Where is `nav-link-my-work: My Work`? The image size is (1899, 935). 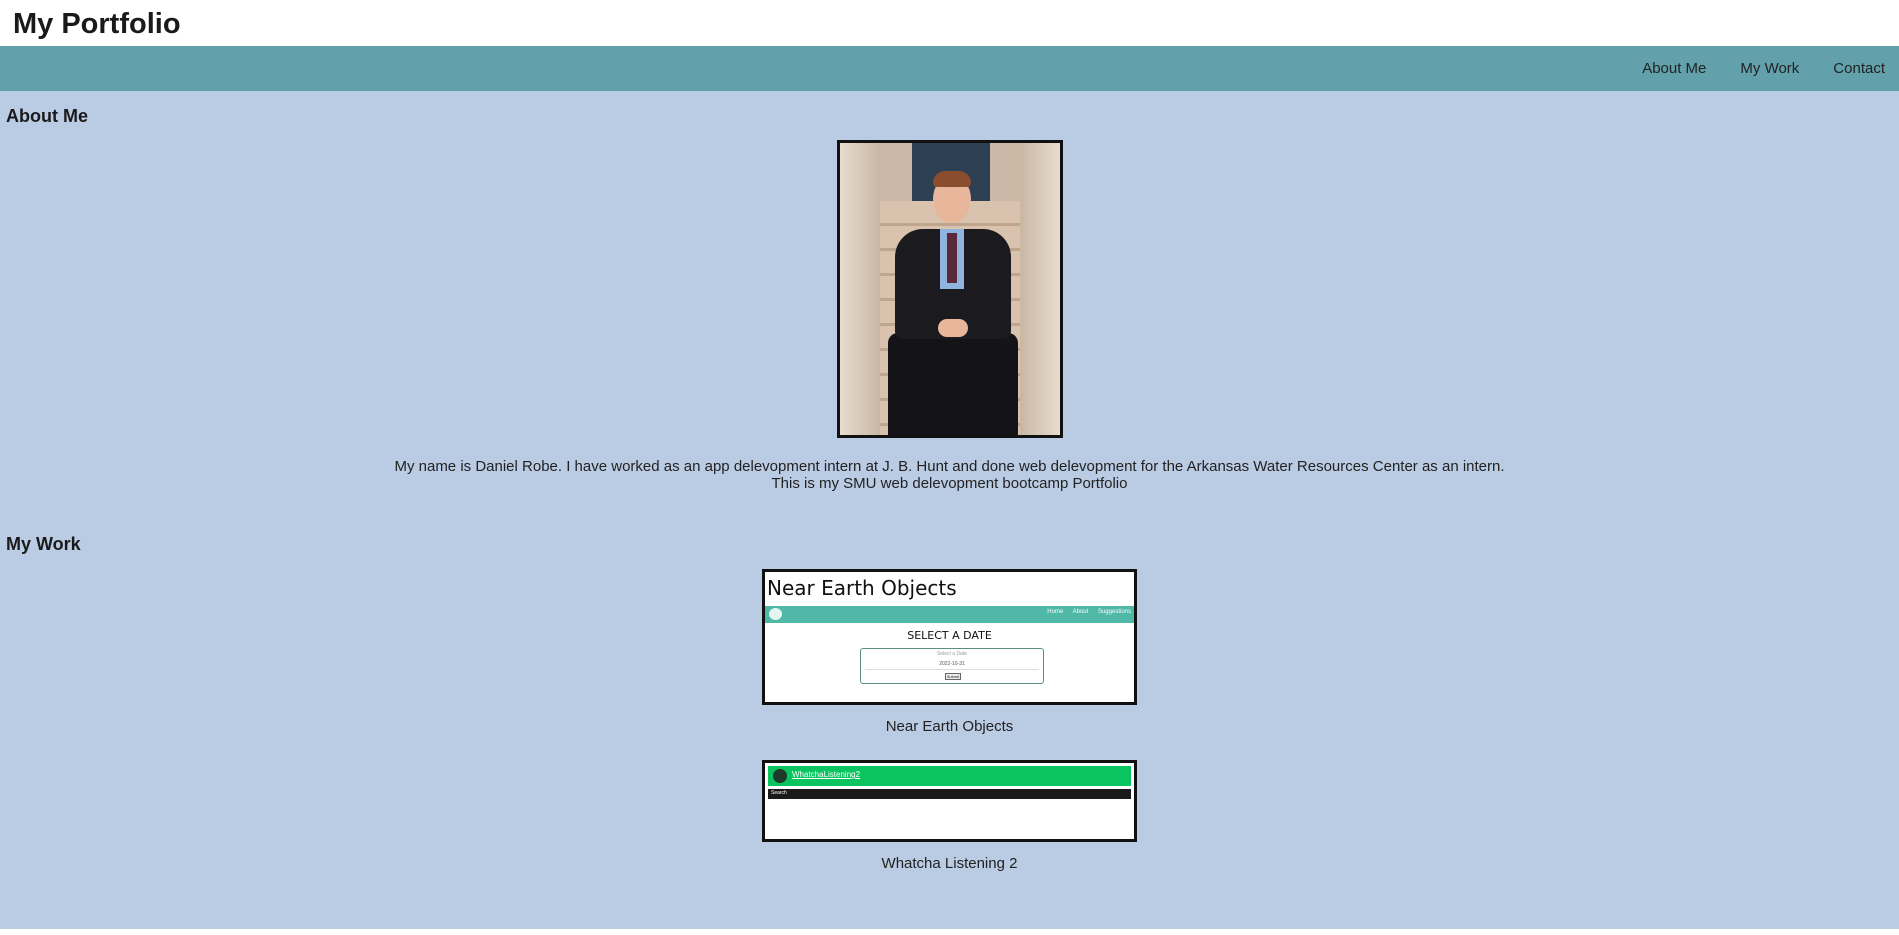 nav-link-my-work: My Work is located at coordinates (1769, 68).